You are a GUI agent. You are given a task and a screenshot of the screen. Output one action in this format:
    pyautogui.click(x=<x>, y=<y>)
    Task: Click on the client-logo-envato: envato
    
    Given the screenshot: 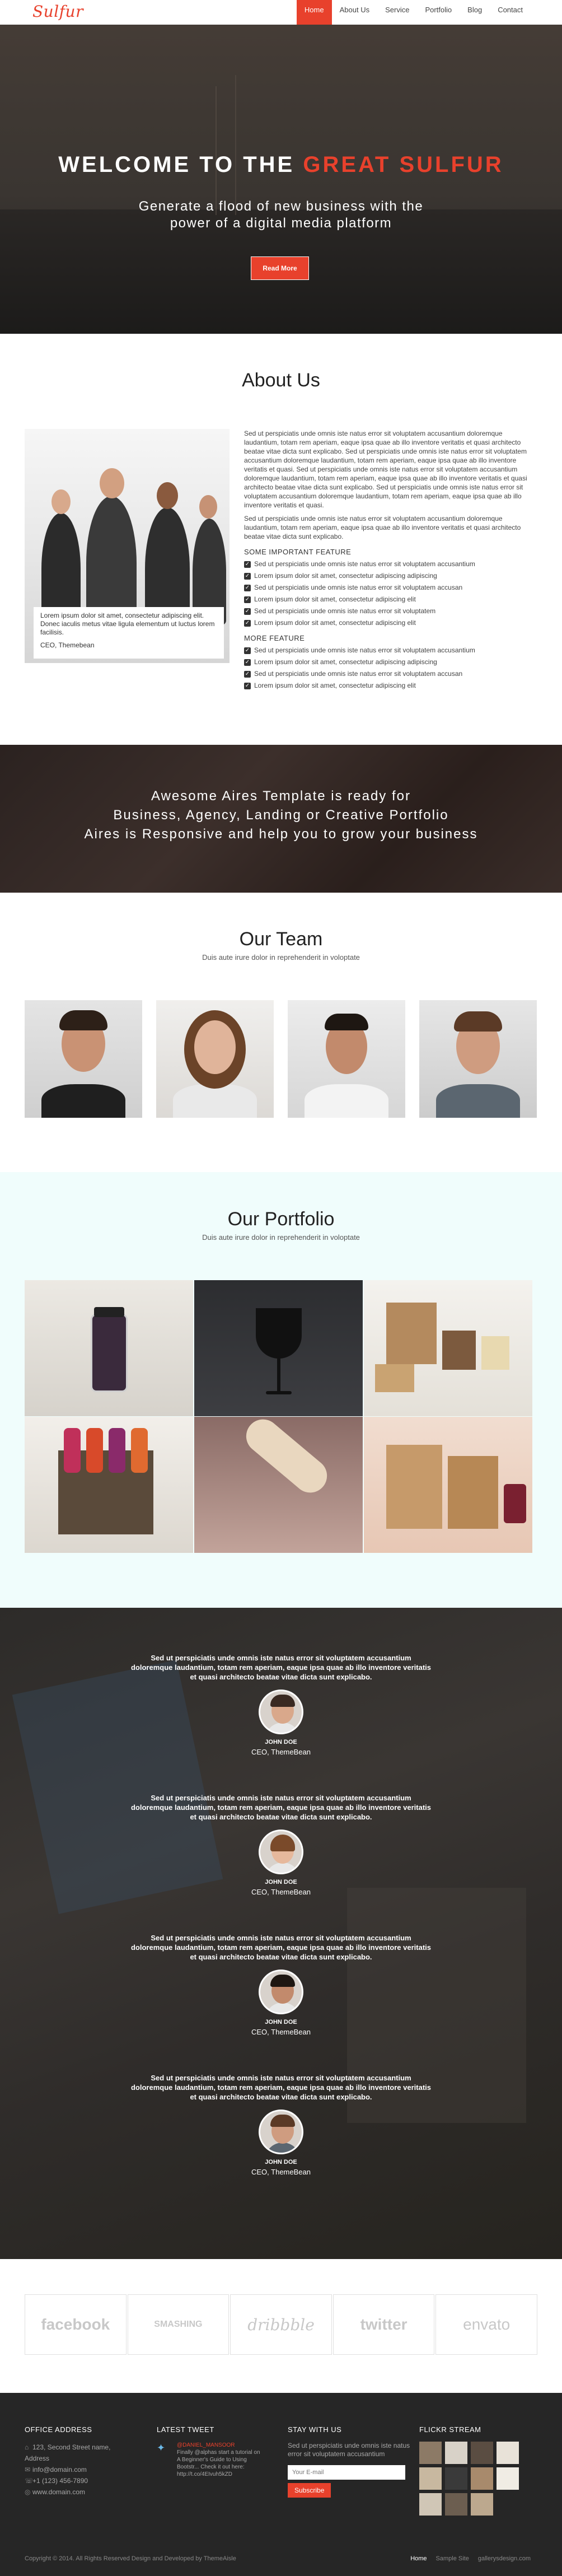 What is the action you would take?
    pyautogui.click(x=486, y=2325)
    